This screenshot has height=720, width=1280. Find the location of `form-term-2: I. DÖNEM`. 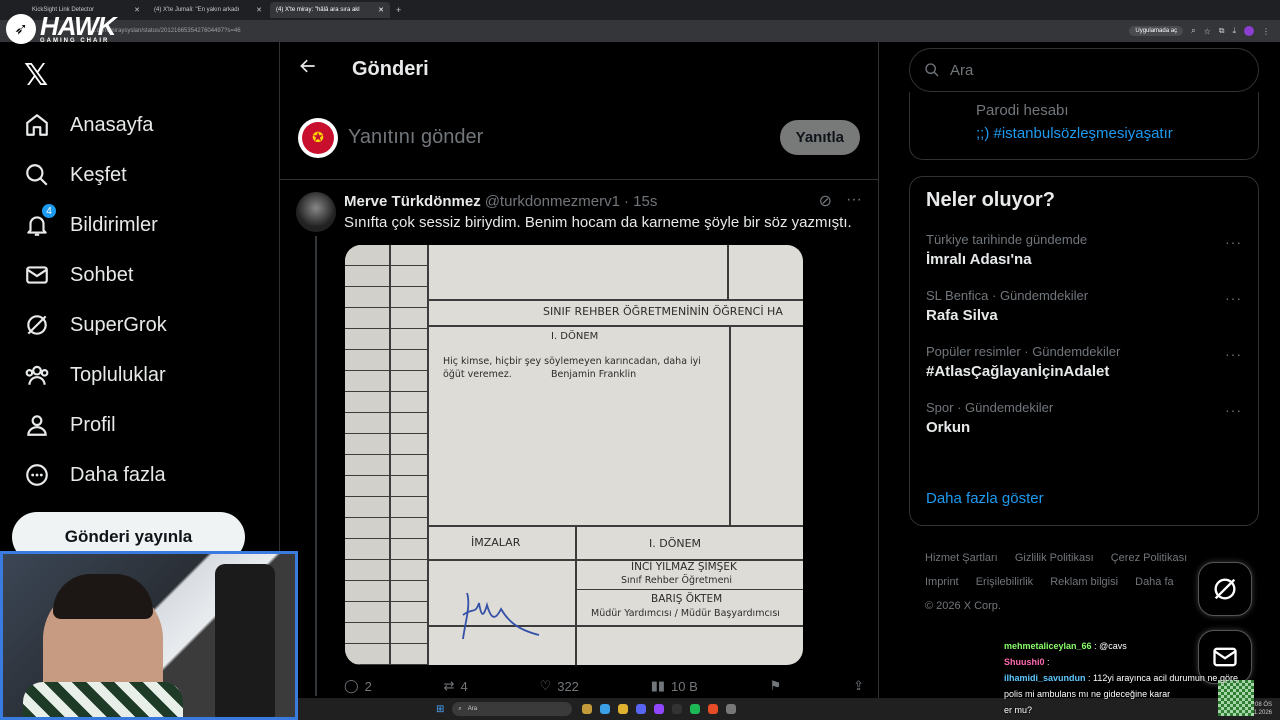

form-term-2: I. DÖNEM is located at coordinates (675, 543).